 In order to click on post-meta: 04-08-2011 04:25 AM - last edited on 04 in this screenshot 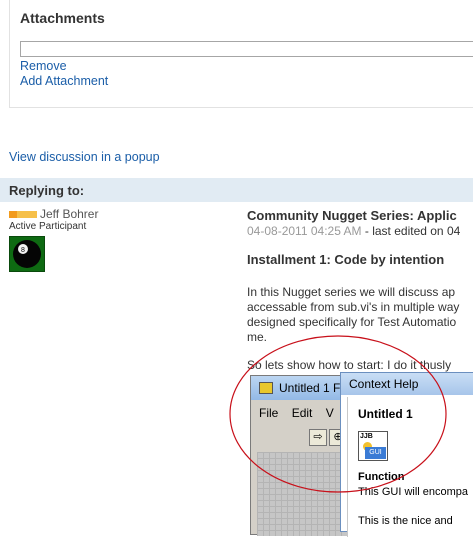, I will do `click(353, 231)`.